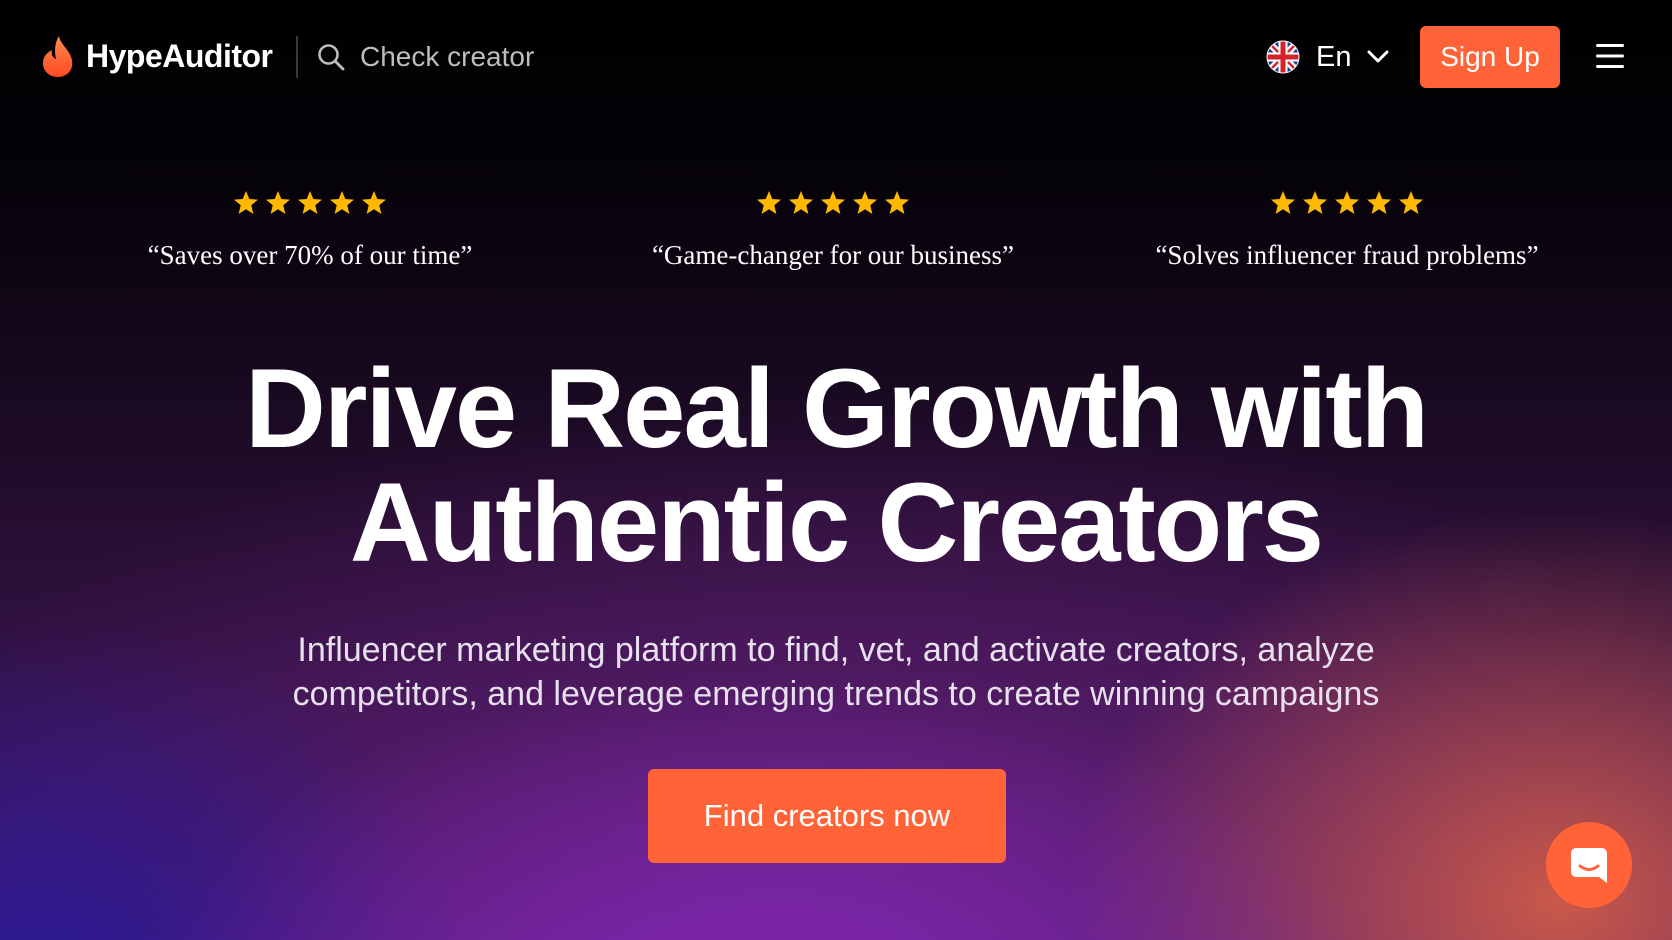 The width and height of the screenshot is (1672, 940). What do you see at coordinates (331, 57) in the screenshot?
I see `search-icon` at bounding box center [331, 57].